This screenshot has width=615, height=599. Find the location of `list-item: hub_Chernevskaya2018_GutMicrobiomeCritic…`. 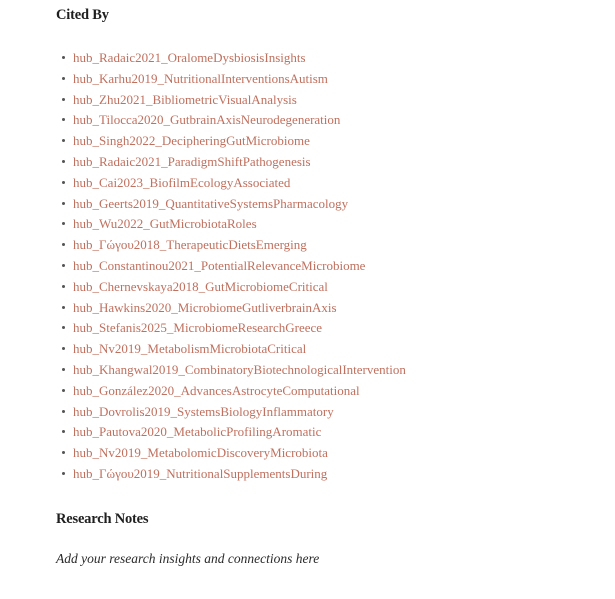

list-item: hub_Chernevskaya2018_GutMicrobiomeCritic… is located at coordinates (231, 286).